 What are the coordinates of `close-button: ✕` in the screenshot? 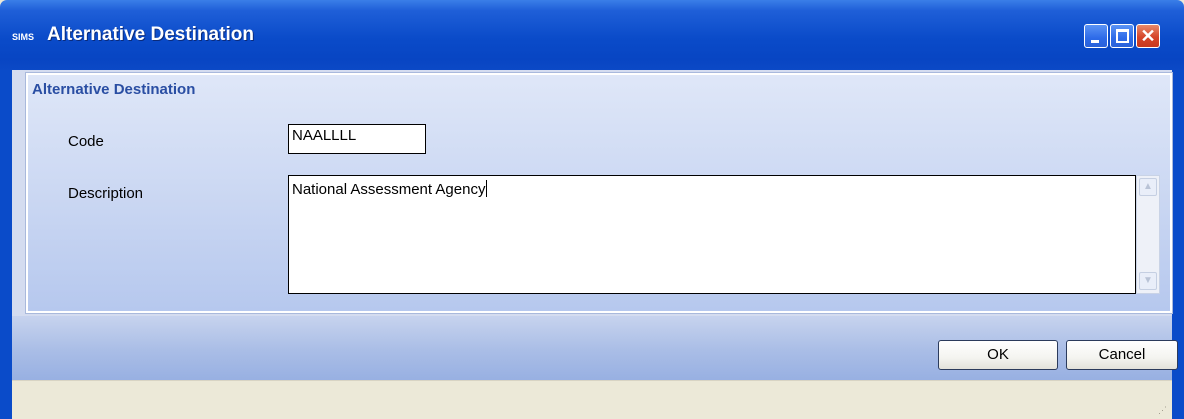 It's located at (1148, 36).